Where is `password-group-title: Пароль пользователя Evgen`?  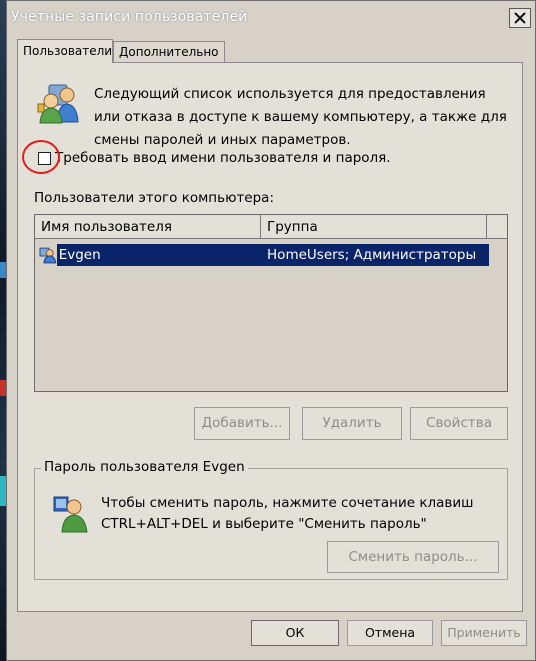
password-group-title: Пароль пользователя Evgen is located at coordinates (144, 467).